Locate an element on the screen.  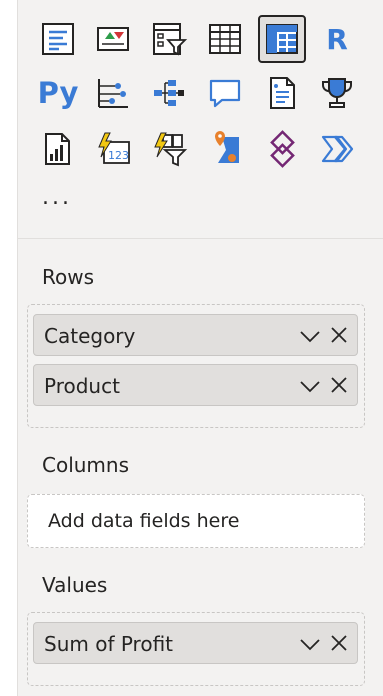
power-apps-card-visual-icon: 123 is located at coordinates (113, 149).